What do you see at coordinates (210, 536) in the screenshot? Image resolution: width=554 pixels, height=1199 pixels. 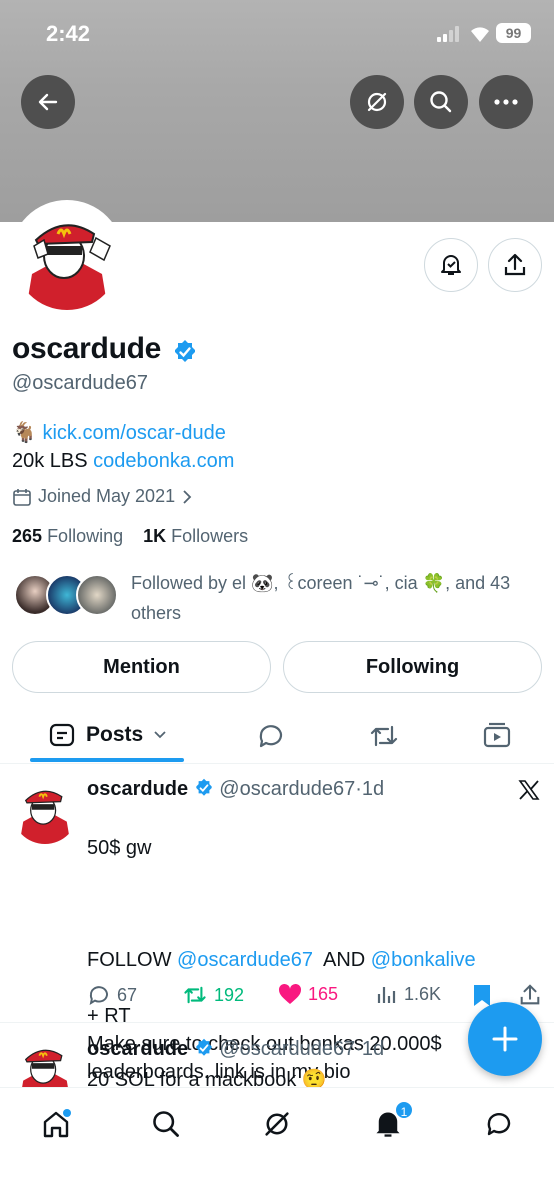 I see `followers-label: Followers` at bounding box center [210, 536].